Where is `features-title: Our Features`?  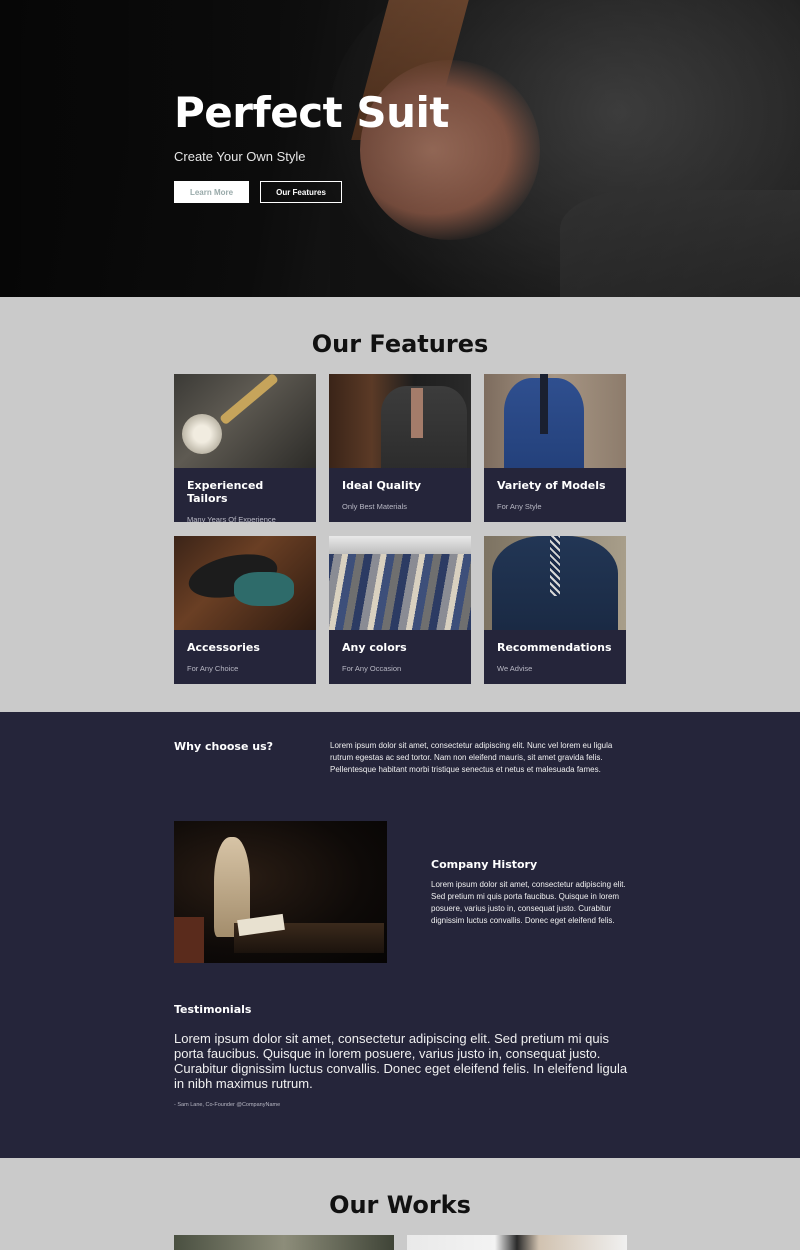
features-title: Our Features is located at coordinates (400, 344).